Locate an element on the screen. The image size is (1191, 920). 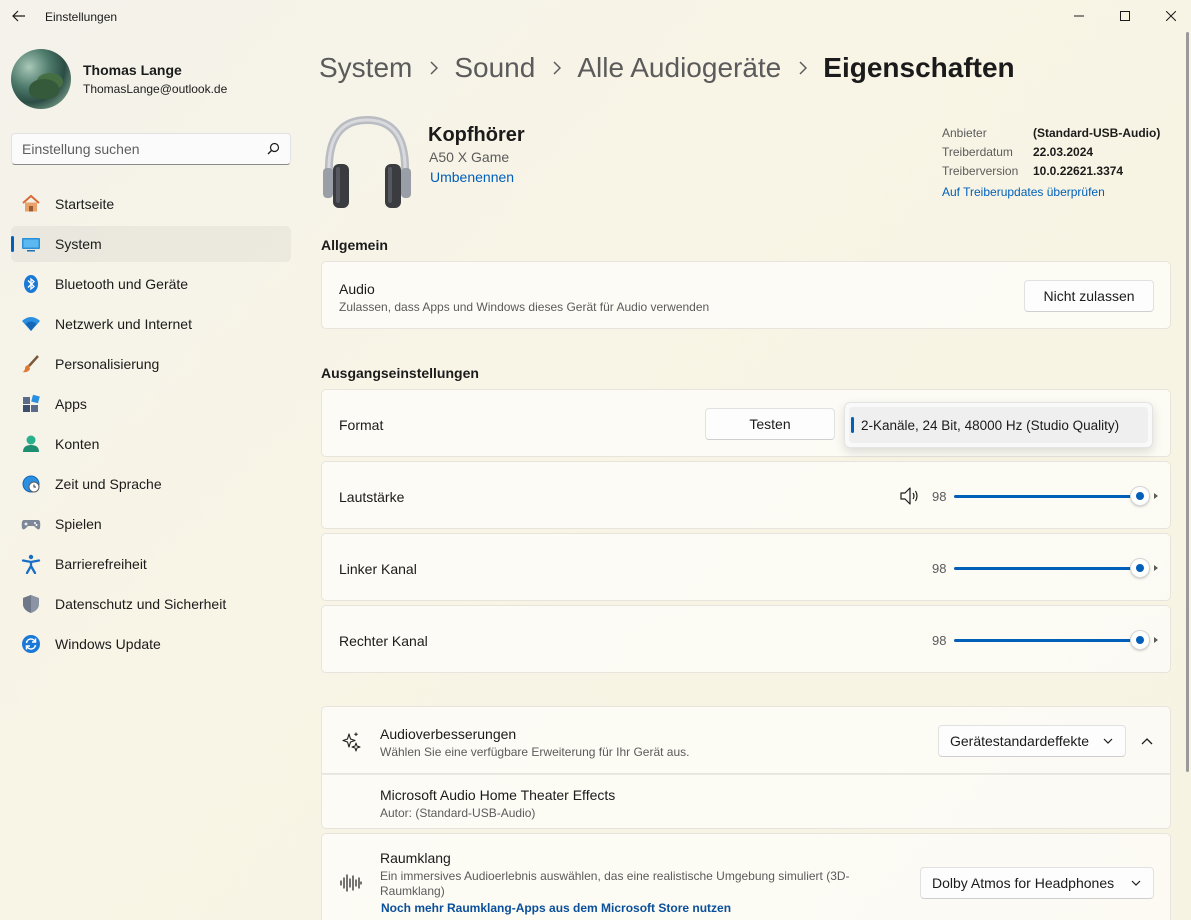
collapse-button is located at coordinates (1147, 741).